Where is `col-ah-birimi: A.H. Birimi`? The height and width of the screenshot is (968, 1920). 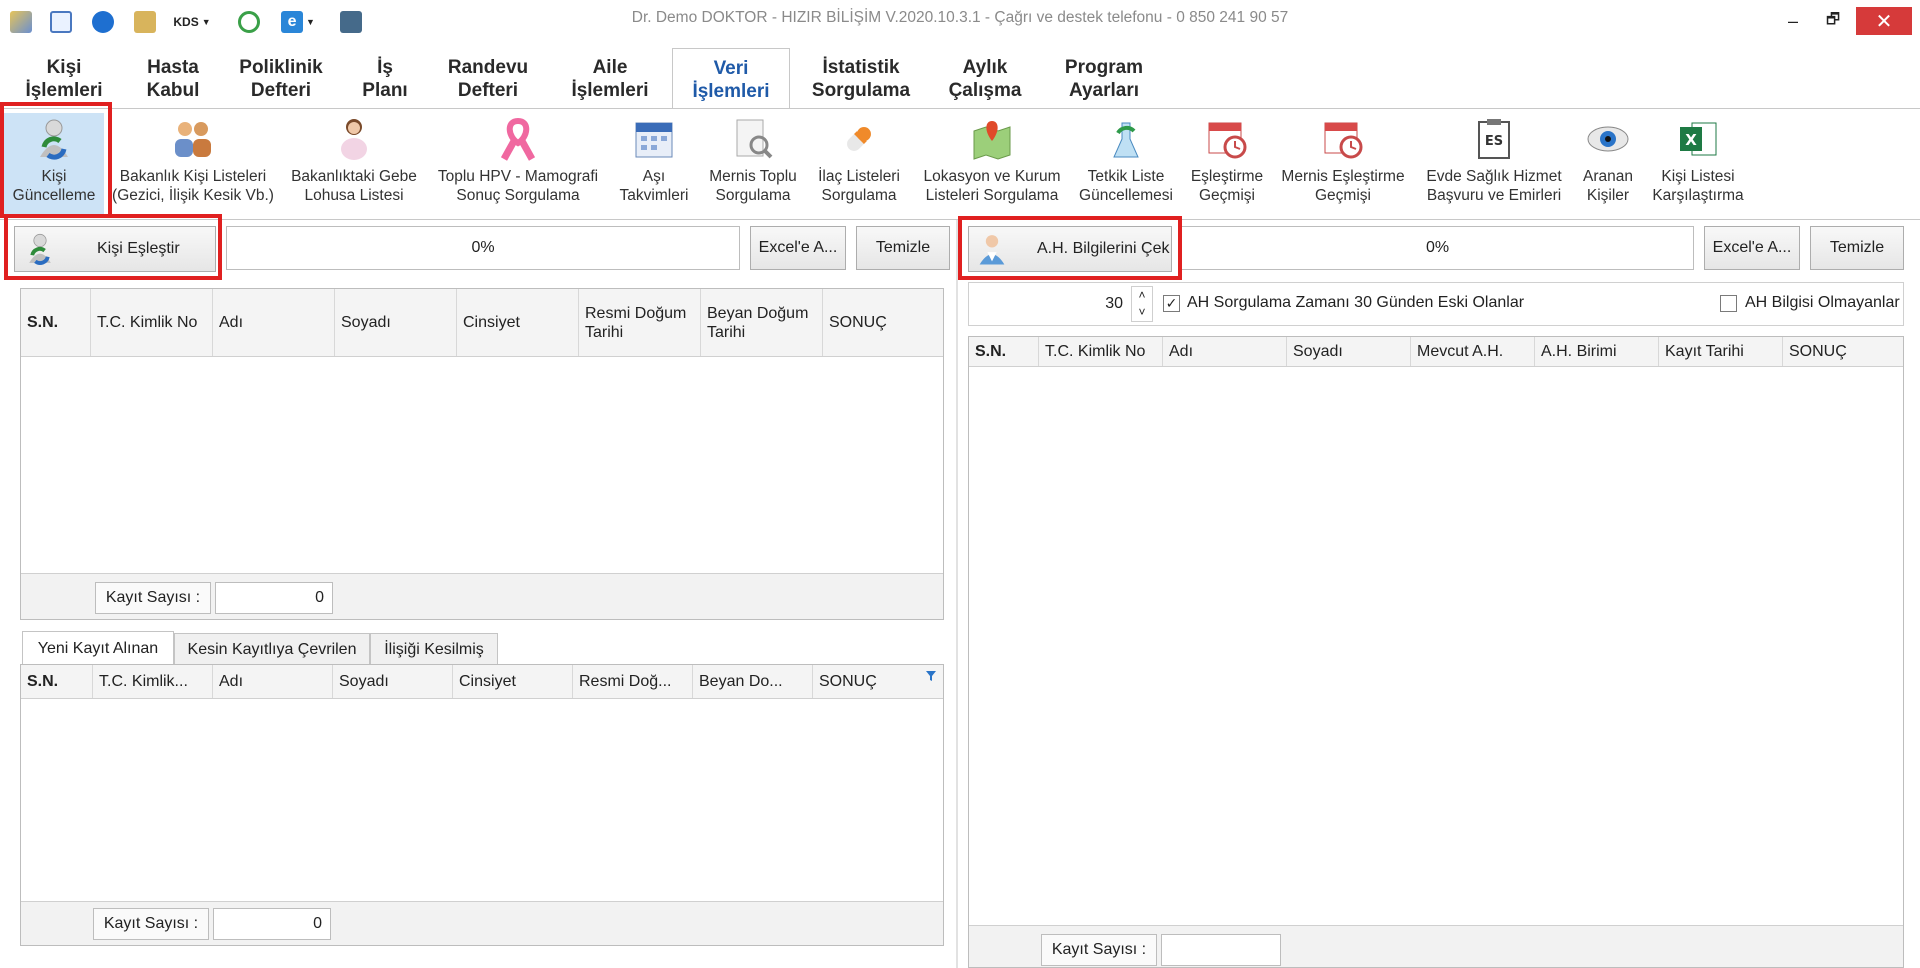
col-ah-birimi: A.H. Birimi is located at coordinates (1597, 351).